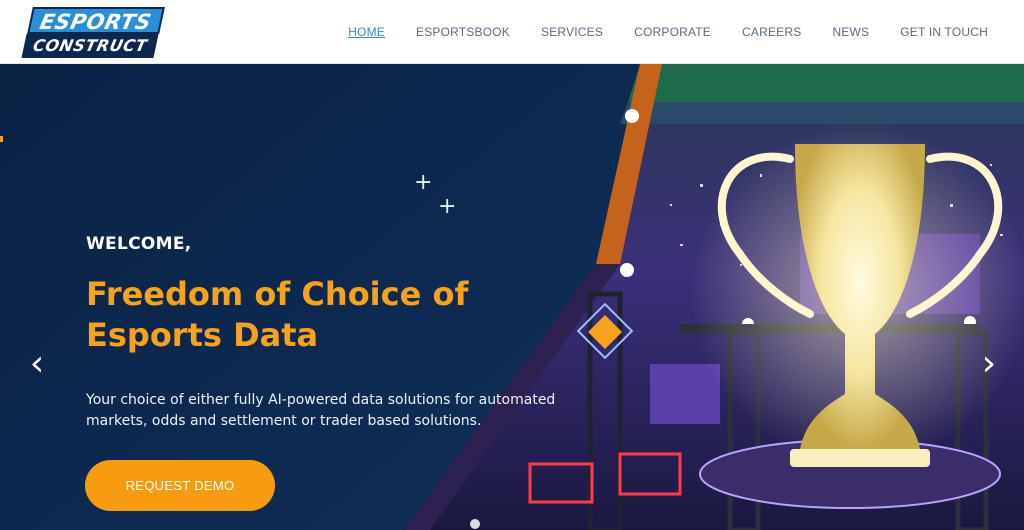 The width and height of the screenshot is (1024, 530). I want to click on hero-welcome: WELCOME,, so click(139, 244).